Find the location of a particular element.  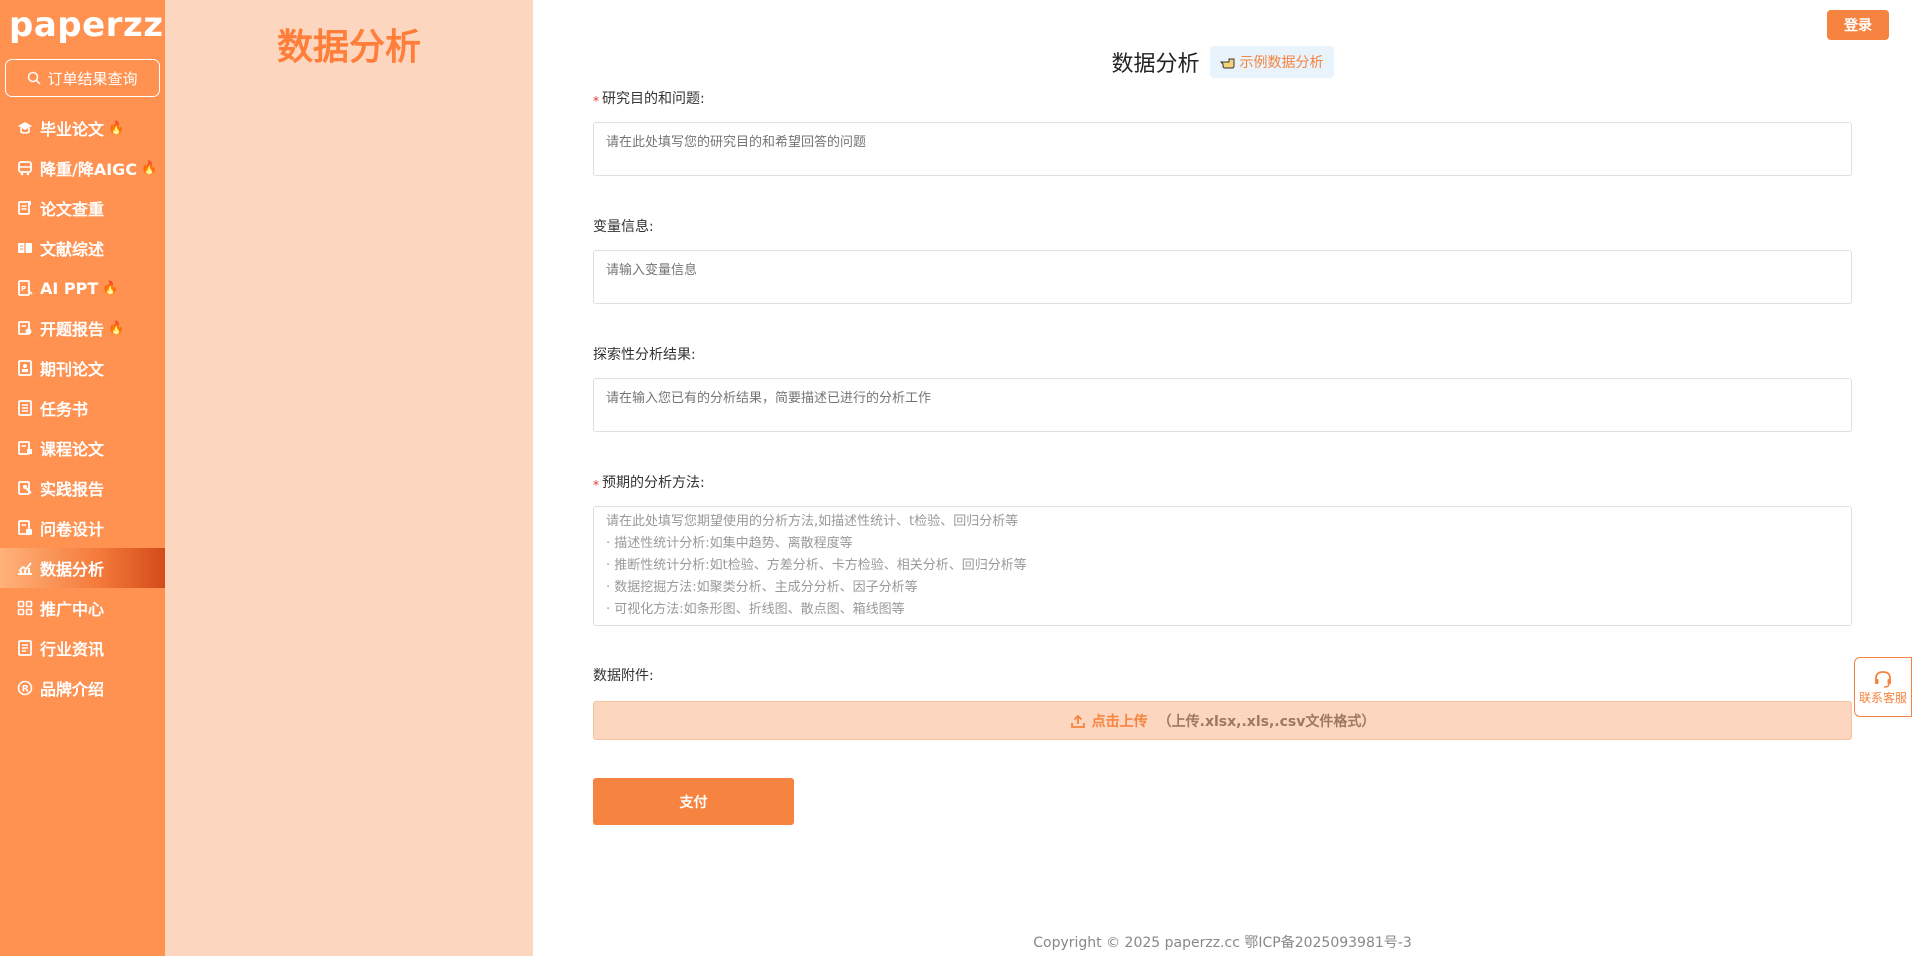

survey-icon is located at coordinates (25, 528).